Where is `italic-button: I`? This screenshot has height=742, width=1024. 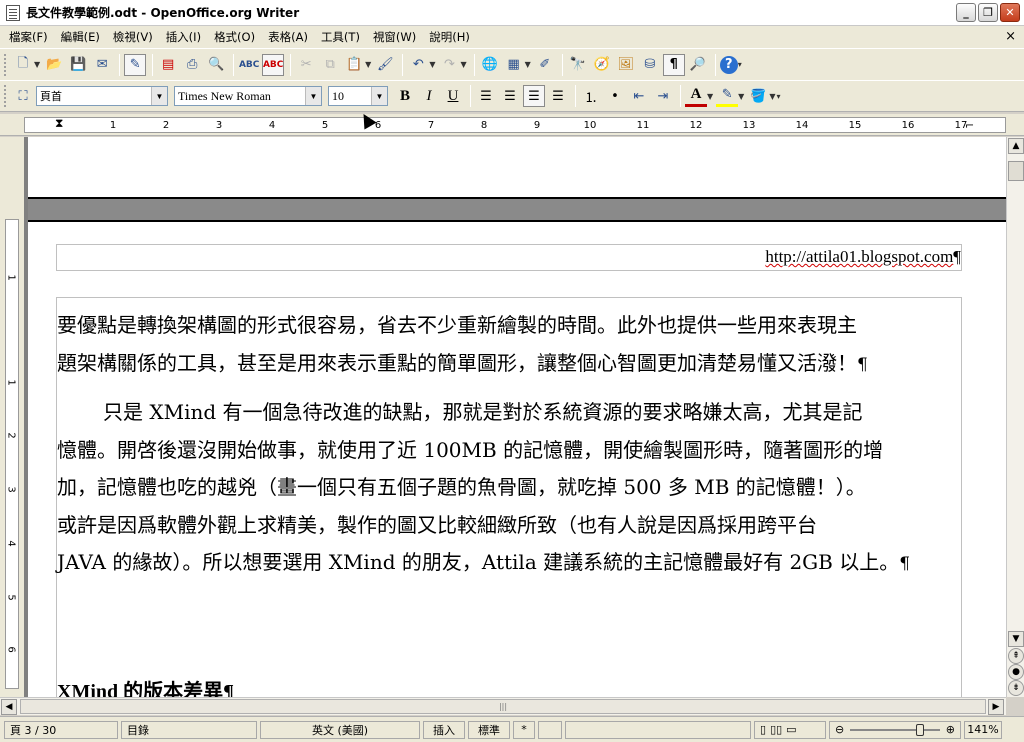 italic-button: I is located at coordinates (429, 96).